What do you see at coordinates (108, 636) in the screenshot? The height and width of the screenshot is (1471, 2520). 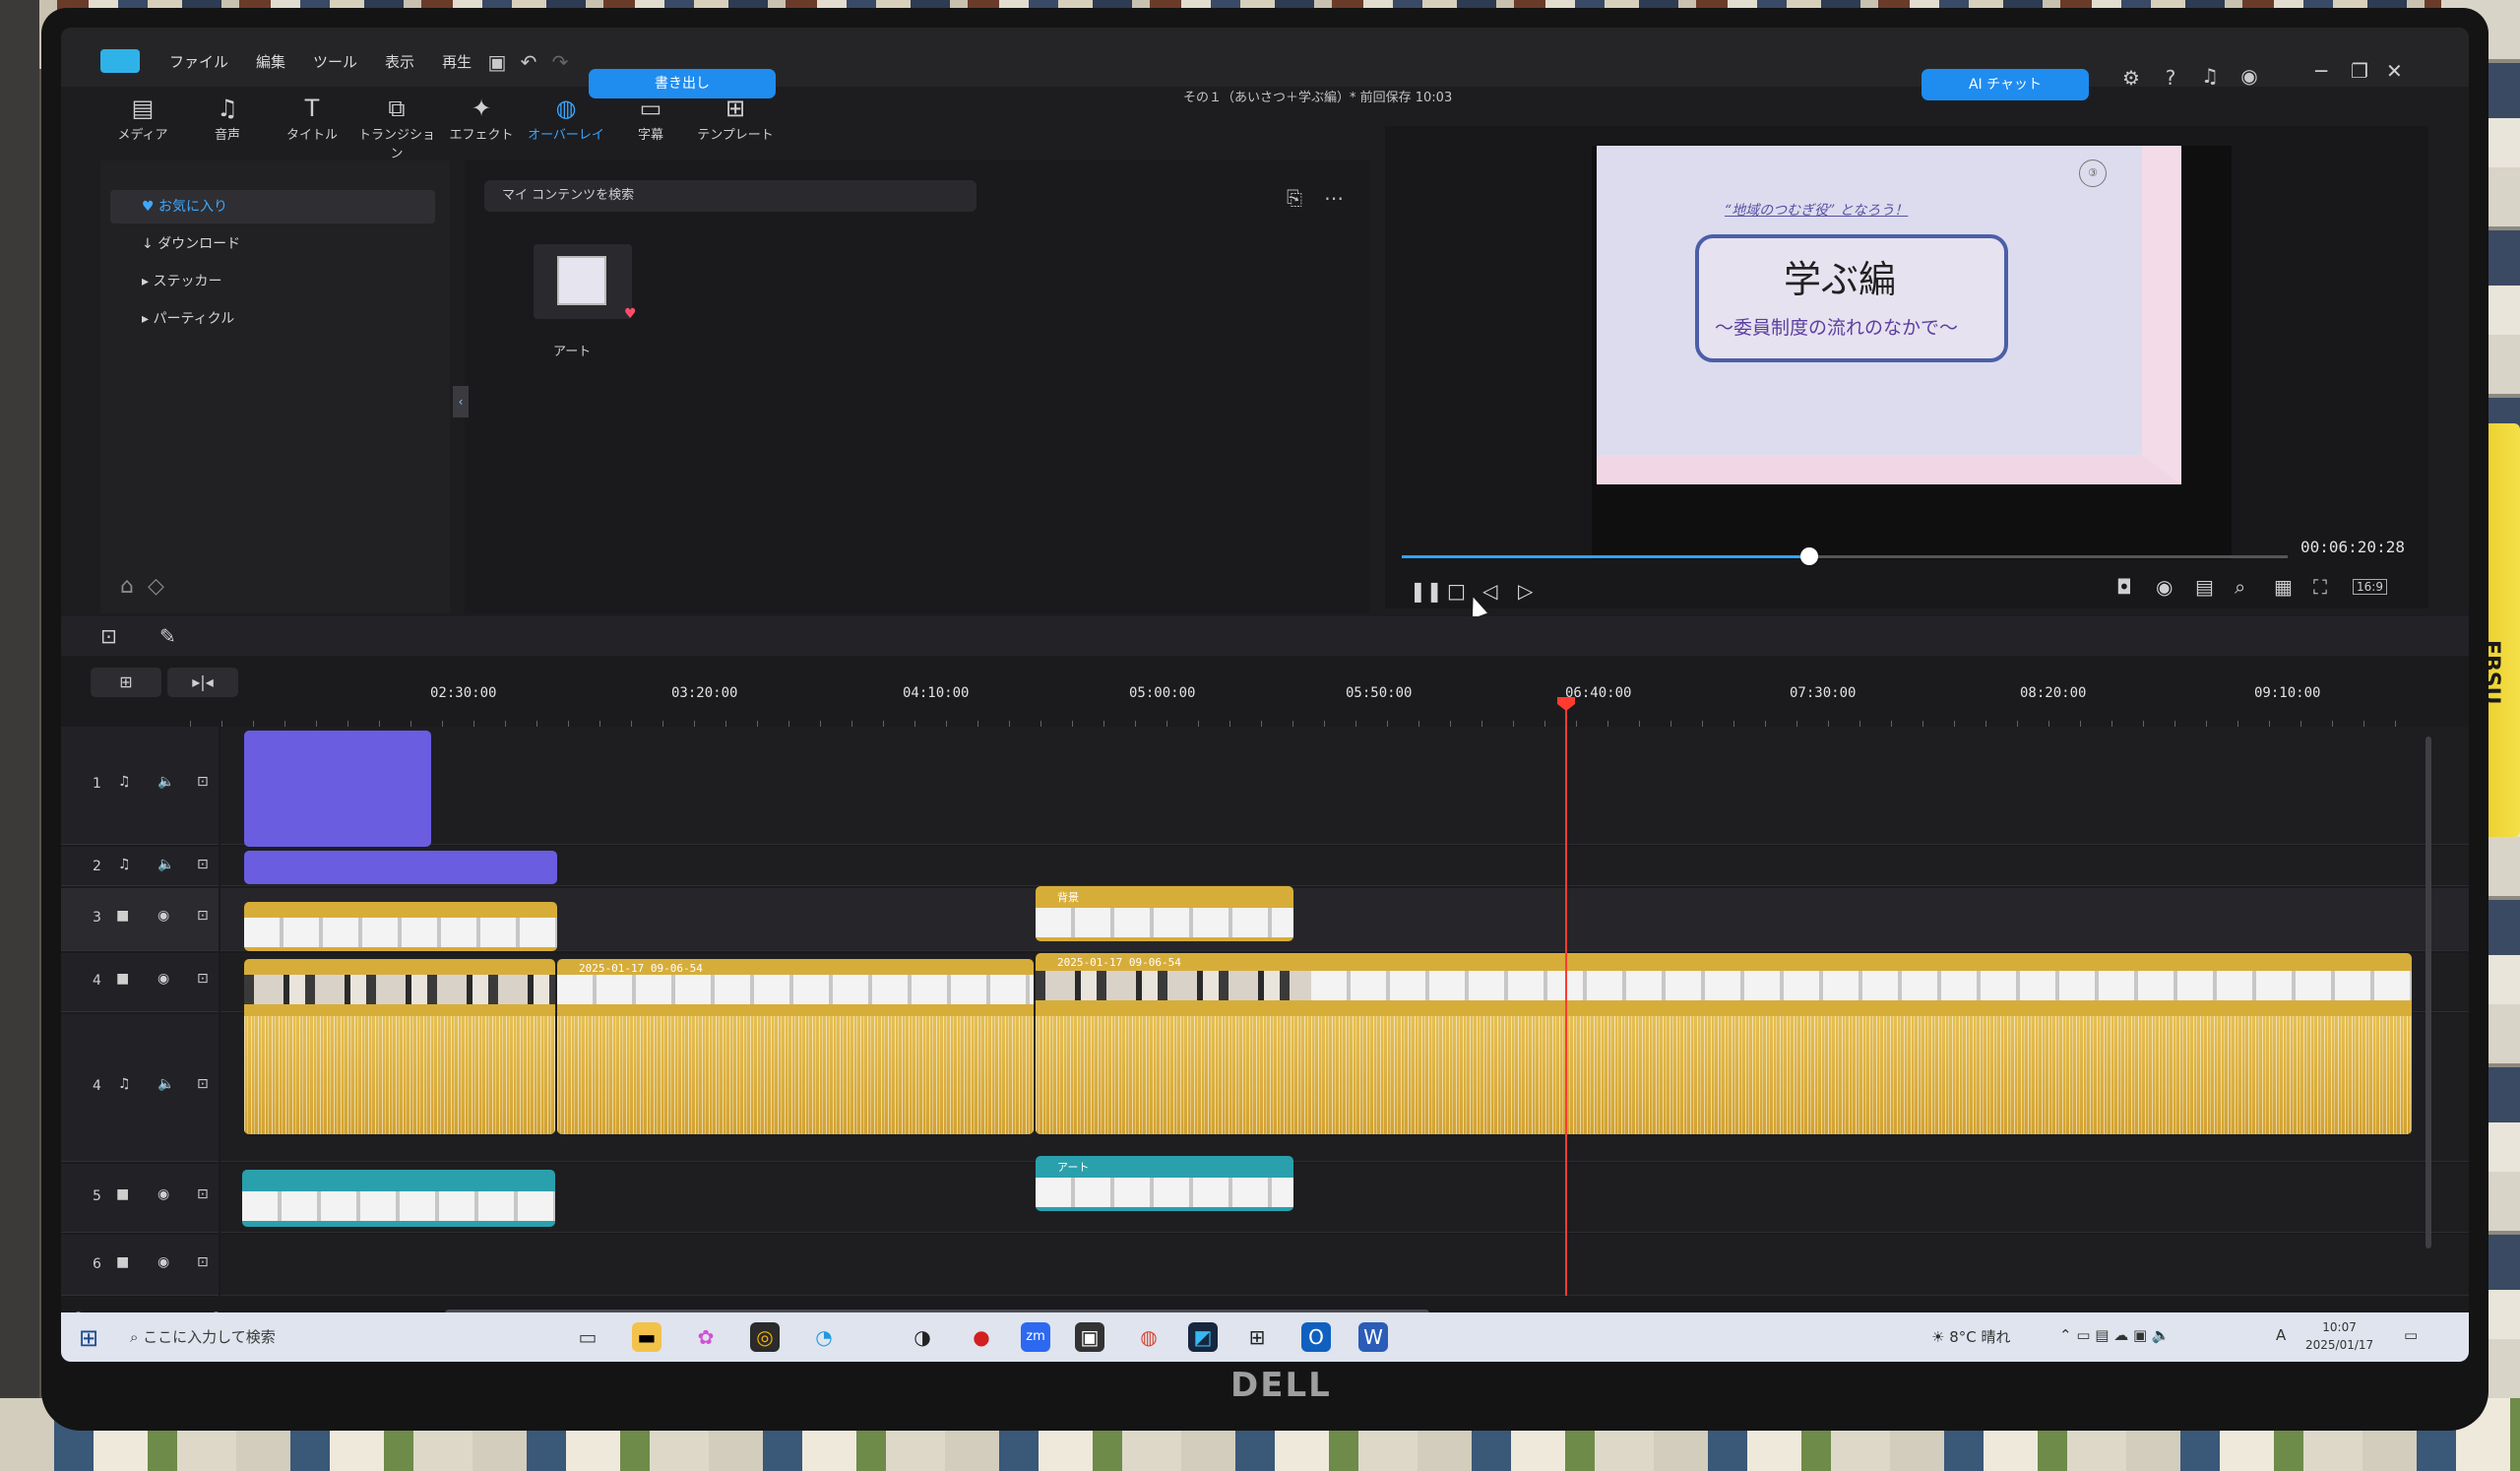 I see `select-tool-icon: ⊡` at bounding box center [108, 636].